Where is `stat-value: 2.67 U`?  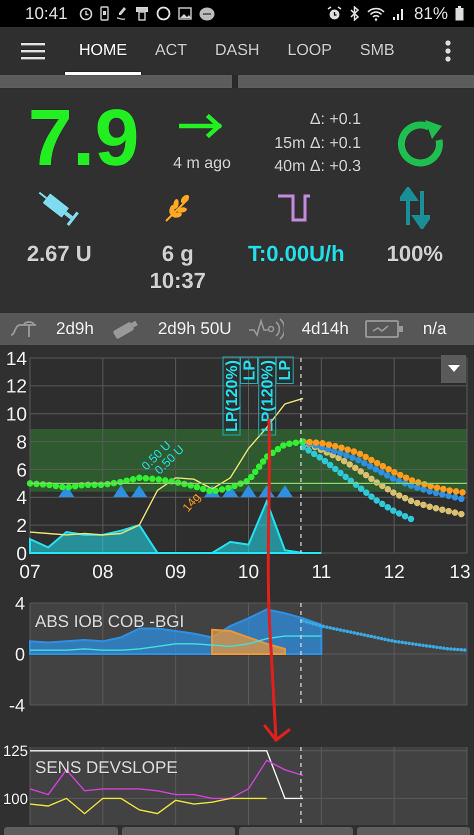
stat-value: 2.67 U is located at coordinates (59, 253).